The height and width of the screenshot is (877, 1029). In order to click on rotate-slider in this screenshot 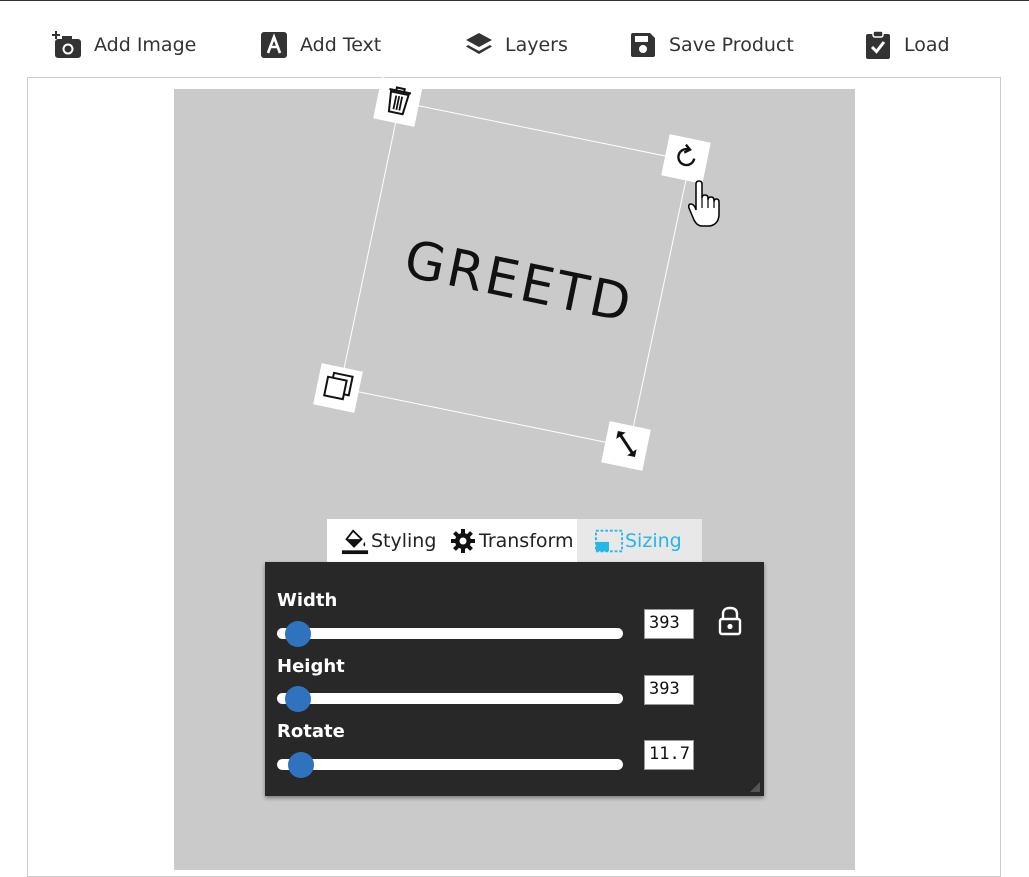, I will do `click(450, 765)`.